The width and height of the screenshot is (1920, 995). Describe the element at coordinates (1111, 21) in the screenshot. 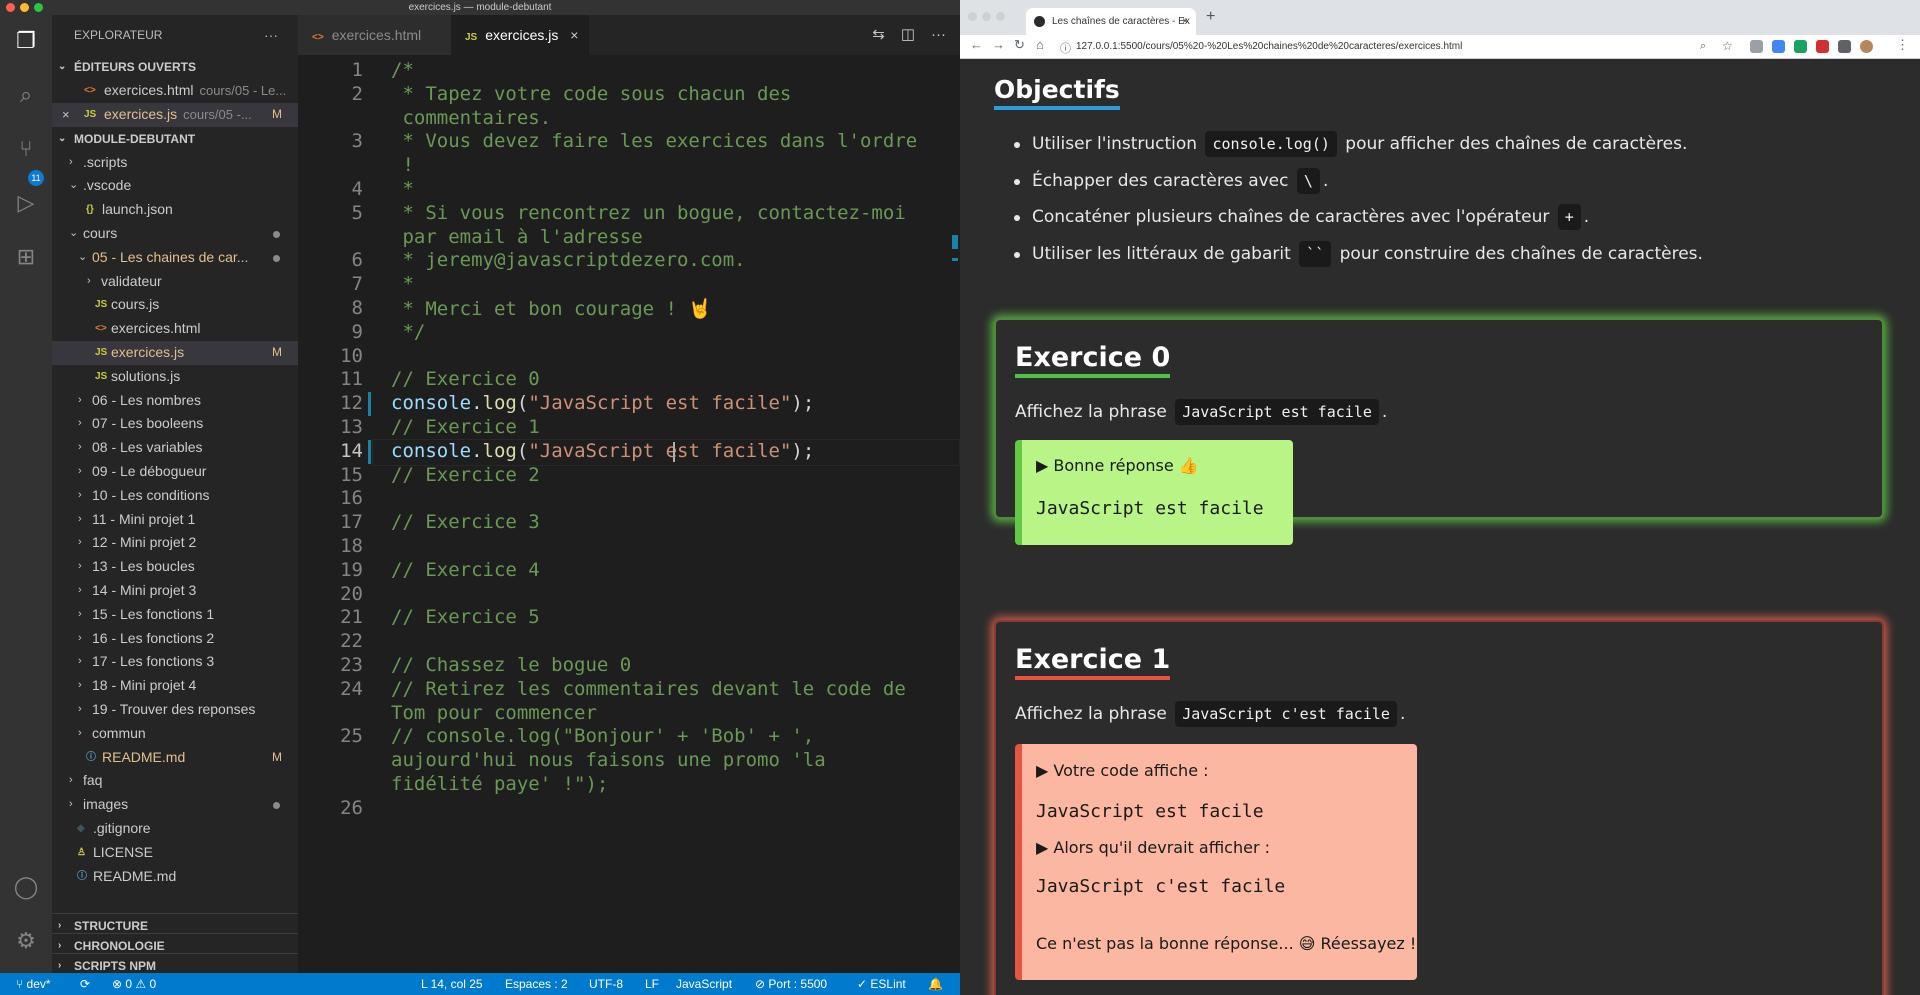

I see `browser-tab: Les chaînes de caractères - Ex ×` at that location.